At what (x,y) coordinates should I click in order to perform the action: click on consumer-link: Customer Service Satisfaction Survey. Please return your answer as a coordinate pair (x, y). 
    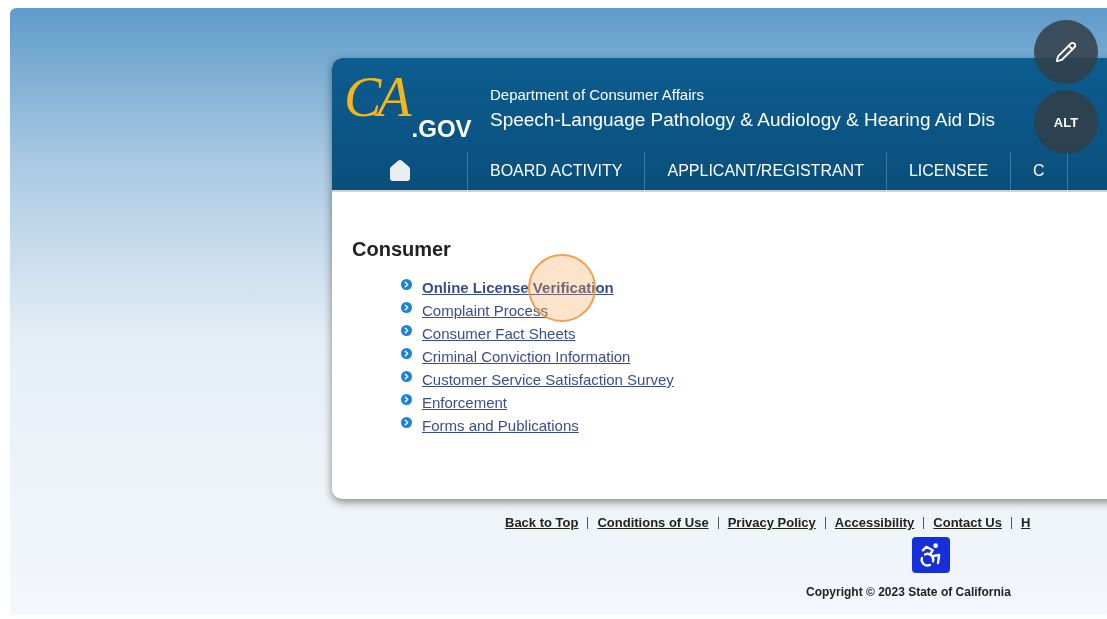
    Looking at the image, I should click on (548, 379).